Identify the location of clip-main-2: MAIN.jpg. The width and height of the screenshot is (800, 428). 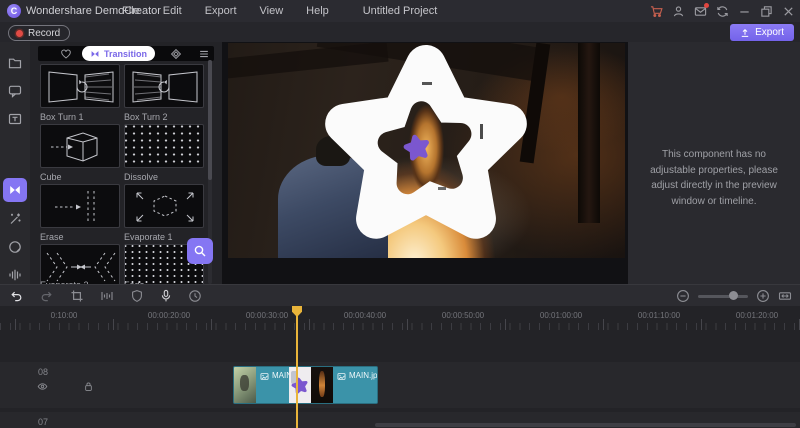
(355, 385).